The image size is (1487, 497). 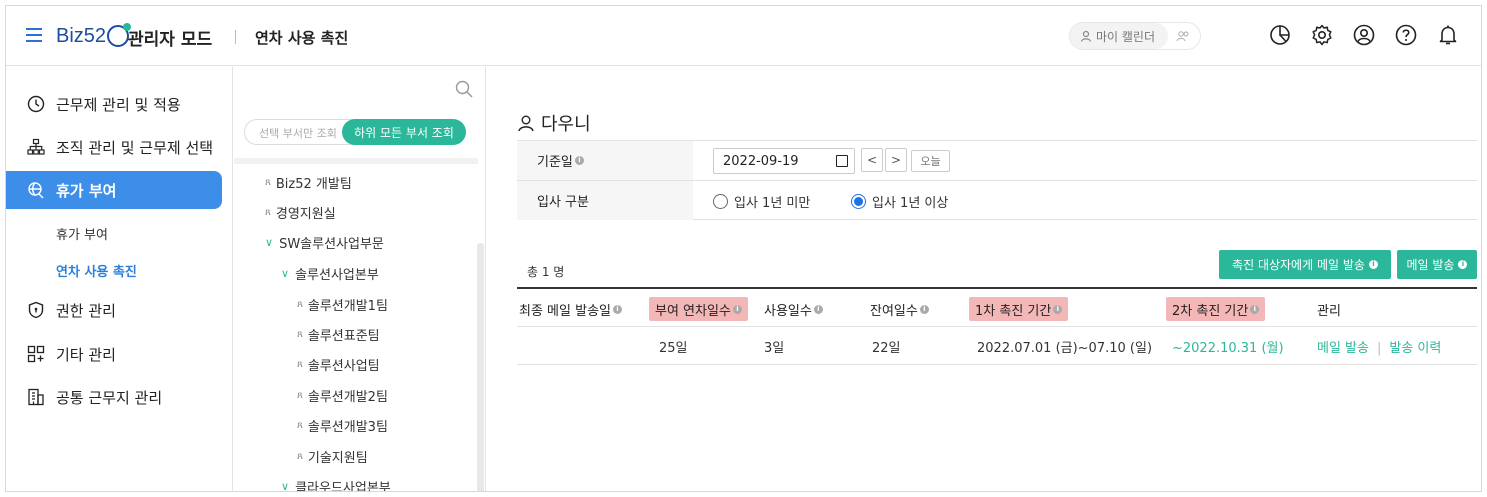 I want to click on sidebar-item-misc: 기타 관리, so click(x=114, y=354).